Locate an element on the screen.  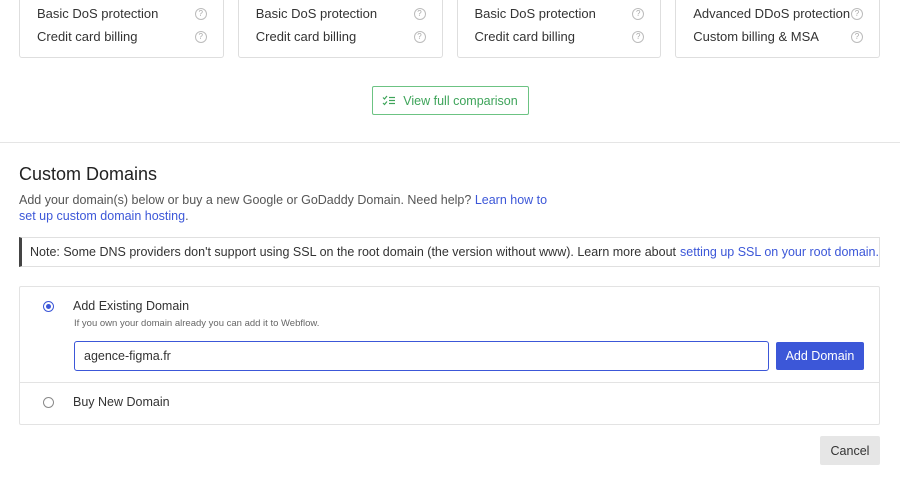
feature-row: Advanced DDoS protection ? is located at coordinates (778, 13).